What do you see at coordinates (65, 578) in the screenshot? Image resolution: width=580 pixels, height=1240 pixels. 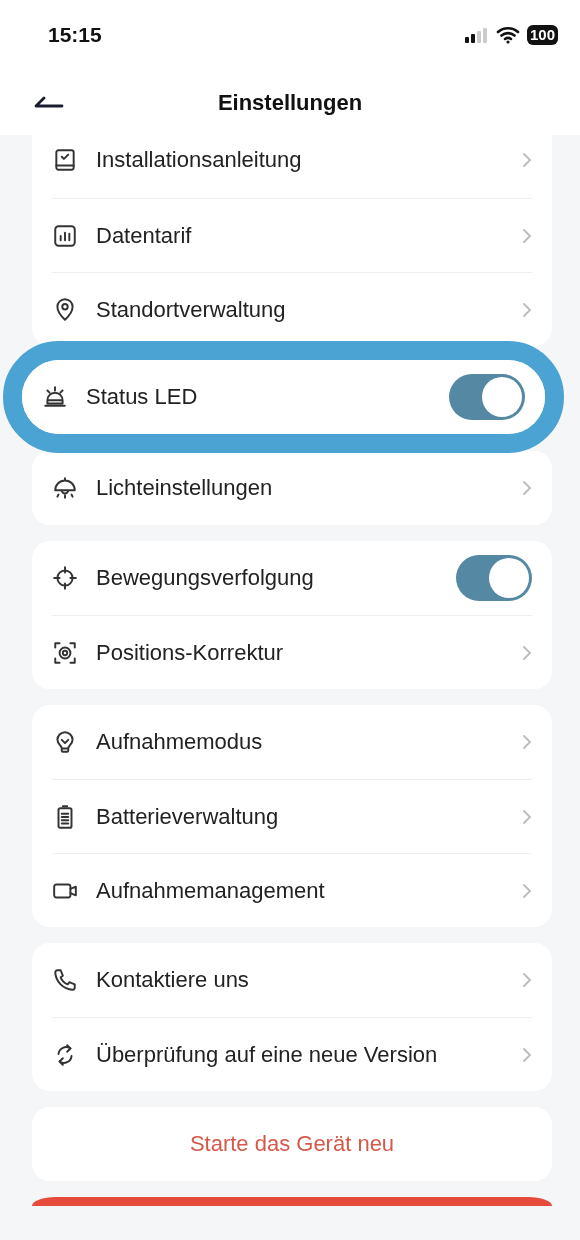 I see `crosshair-icon` at bounding box center [65, 578].